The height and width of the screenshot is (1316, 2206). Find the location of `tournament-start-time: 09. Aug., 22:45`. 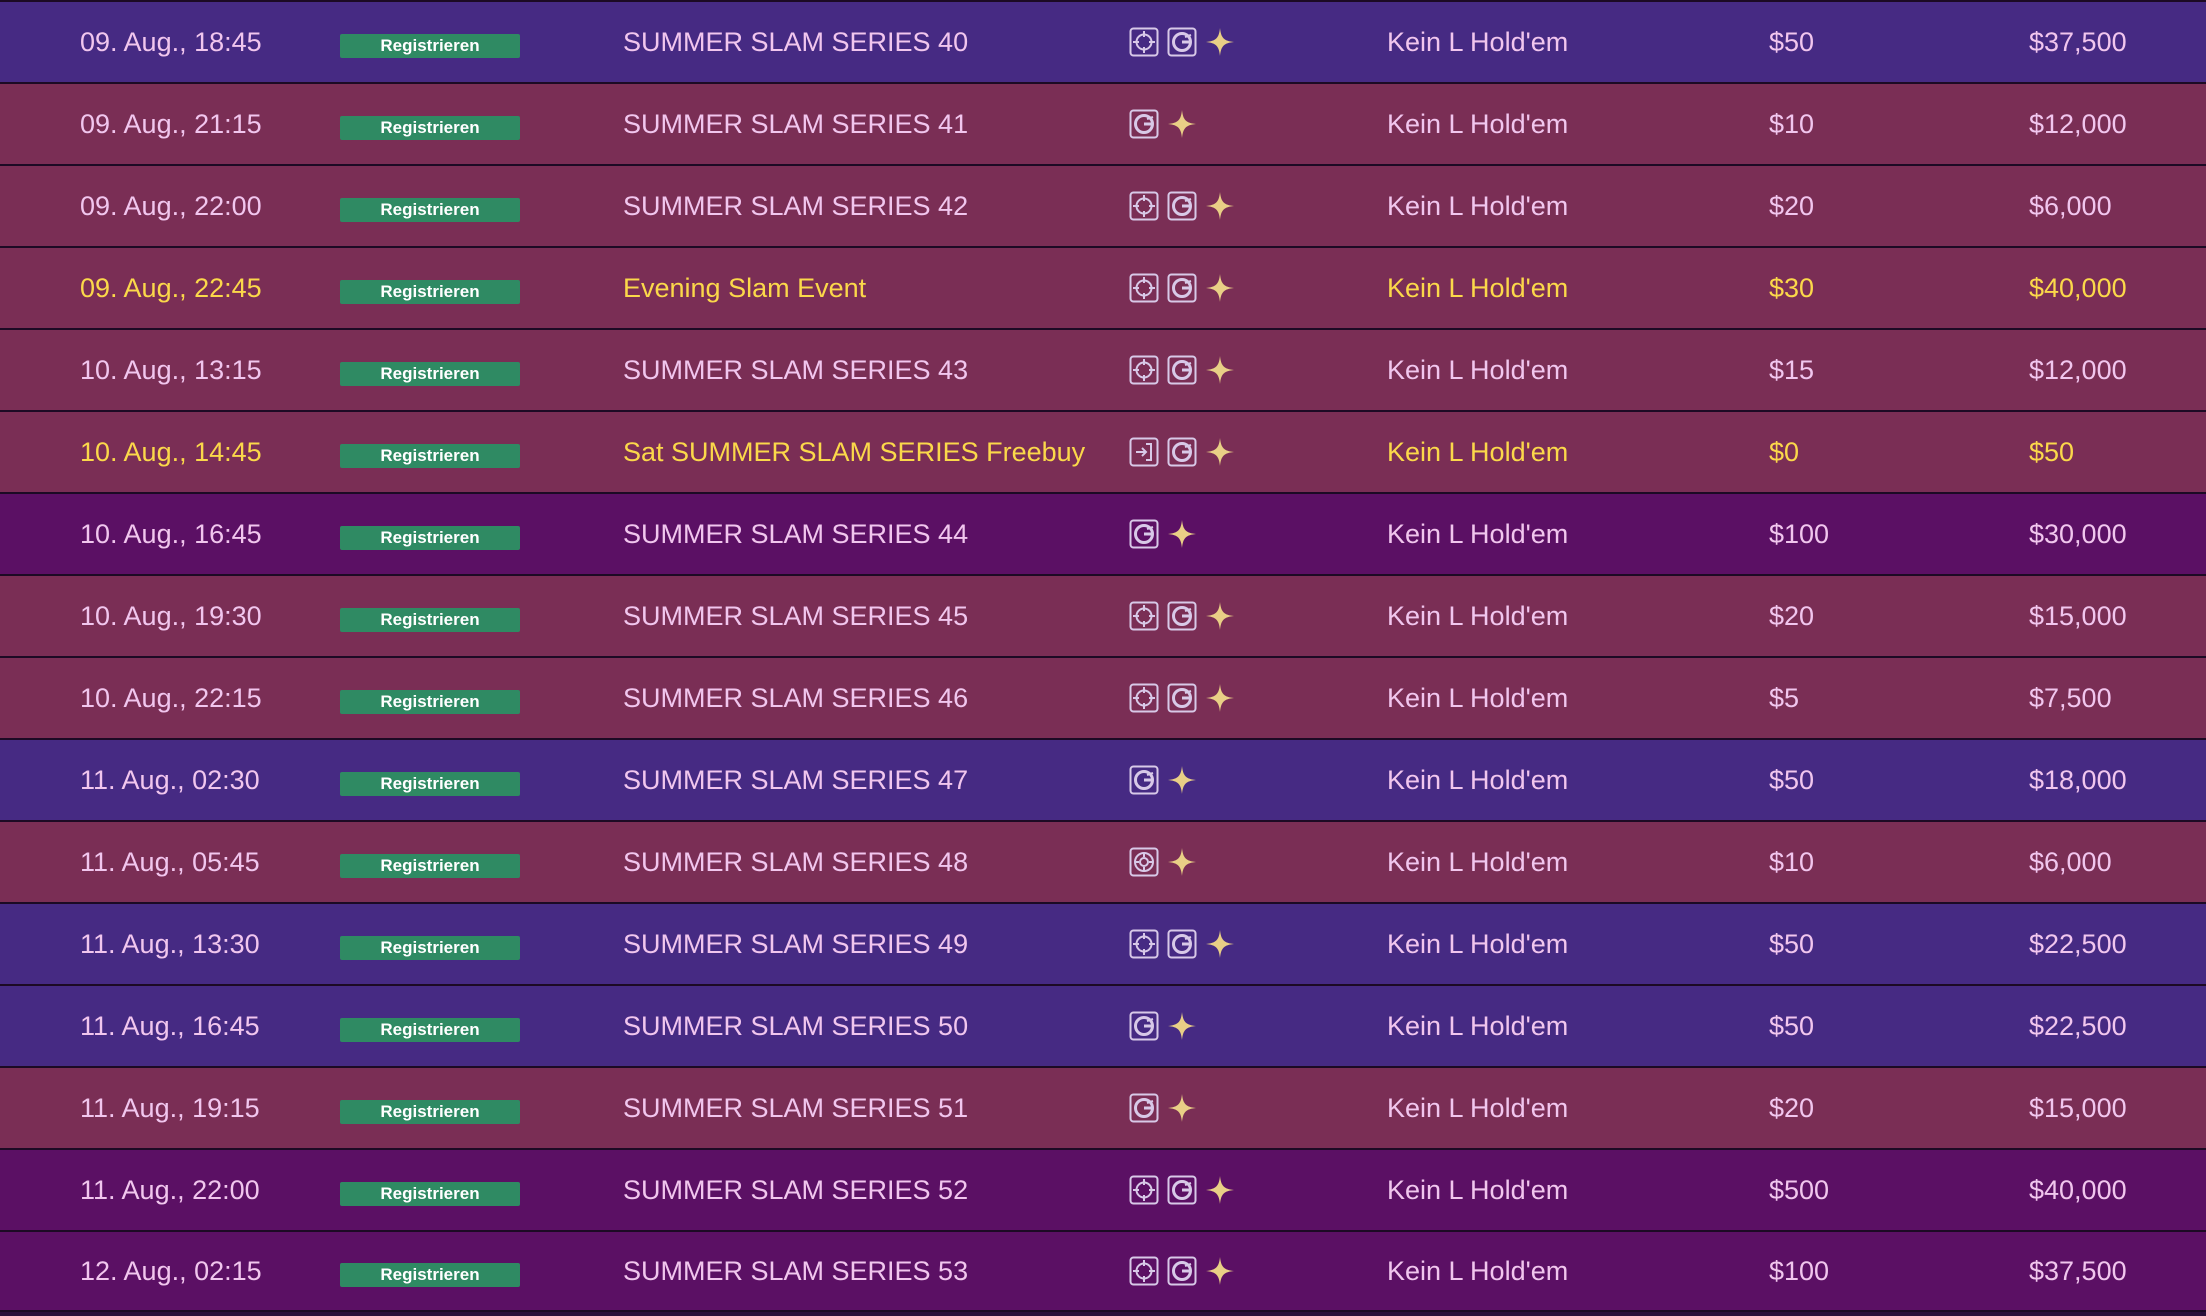

tournament-start-time: 09. Aug., 22:45 is located at coordinates (171, 287).